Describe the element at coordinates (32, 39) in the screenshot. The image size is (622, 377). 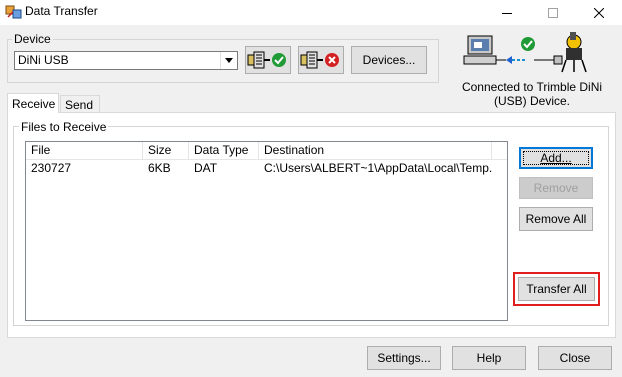
I see `device-group-label: Device` at that location.